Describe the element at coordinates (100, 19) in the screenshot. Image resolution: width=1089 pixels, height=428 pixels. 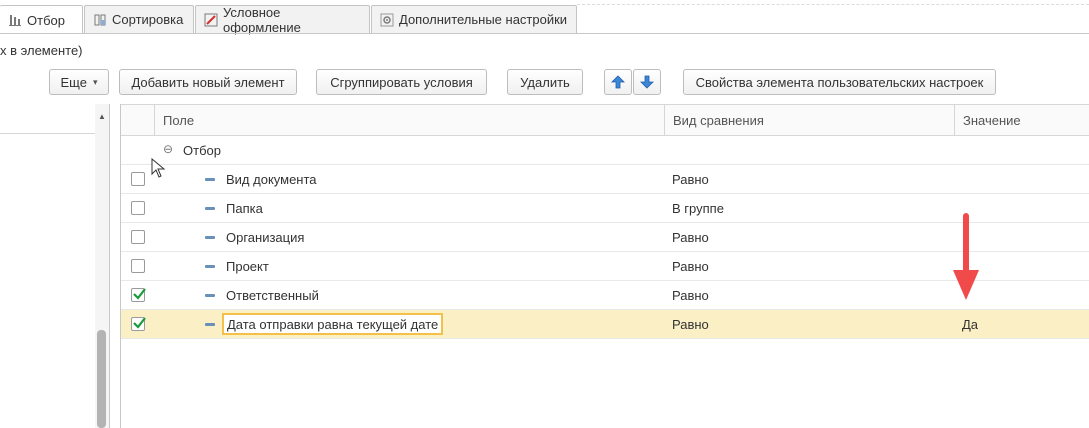
I see `sort-icon` at that location.